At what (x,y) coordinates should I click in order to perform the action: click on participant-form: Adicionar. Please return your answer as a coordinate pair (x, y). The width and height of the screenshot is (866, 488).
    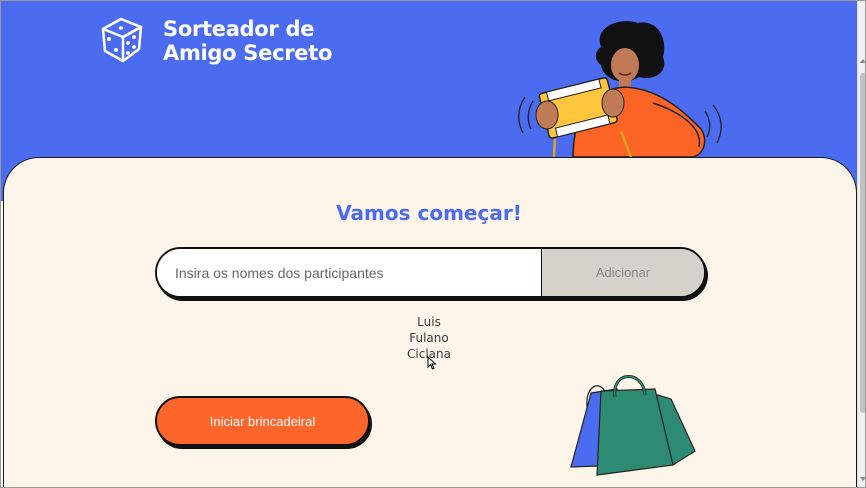
    Looking at the image, I should click on (430, 272).